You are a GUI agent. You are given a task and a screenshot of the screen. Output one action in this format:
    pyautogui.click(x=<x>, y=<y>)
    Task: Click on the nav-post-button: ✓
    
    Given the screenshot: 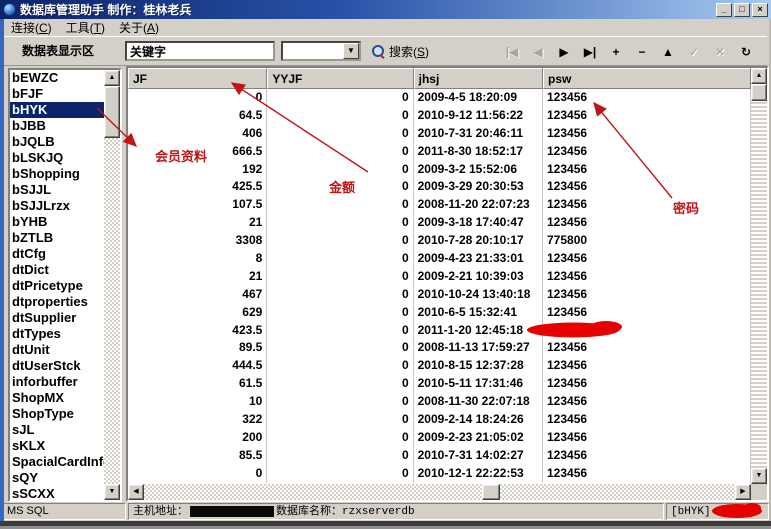 What is the action you would take?
    pyautogui.click(x=694, y=52)
    